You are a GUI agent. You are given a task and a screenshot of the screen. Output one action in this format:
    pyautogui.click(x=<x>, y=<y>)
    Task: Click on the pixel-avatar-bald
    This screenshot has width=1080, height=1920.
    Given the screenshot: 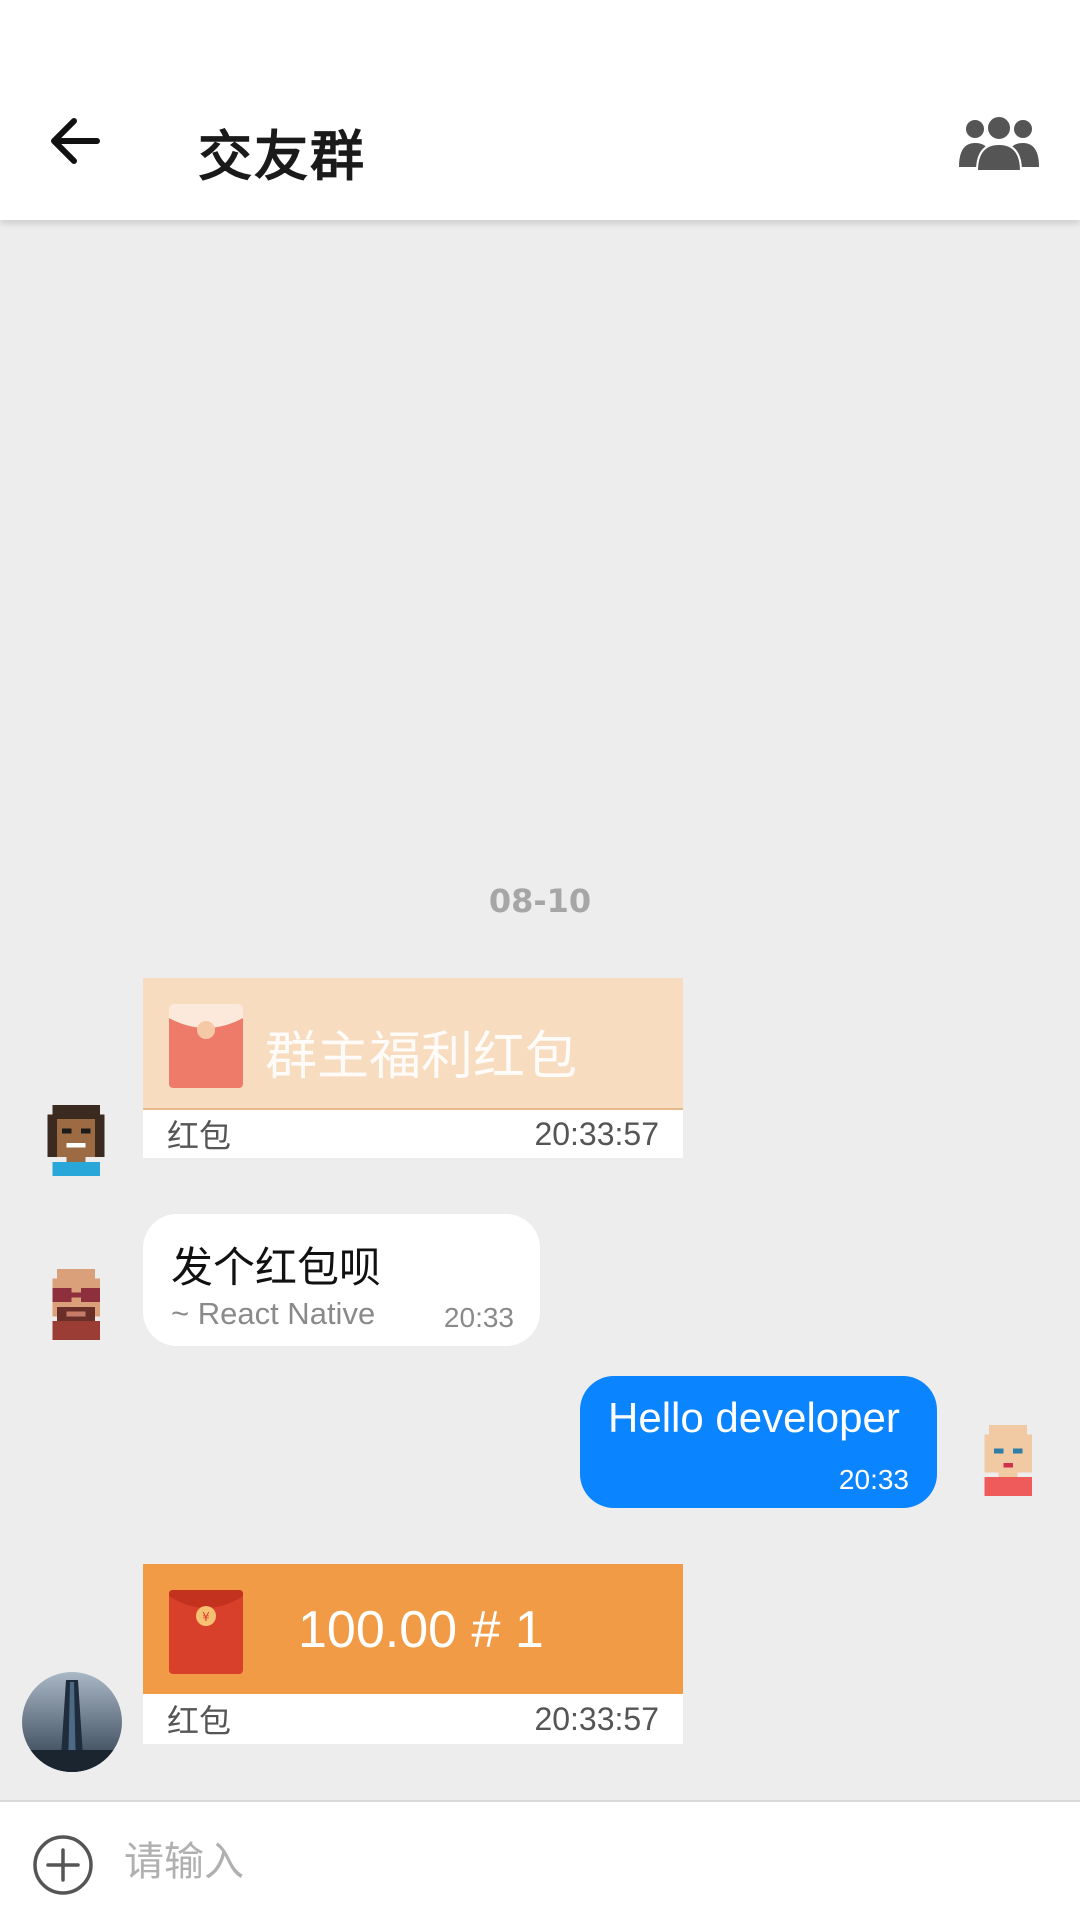 What is the action you would take?
    pyautogui.click(x=1008, y=1460)
    